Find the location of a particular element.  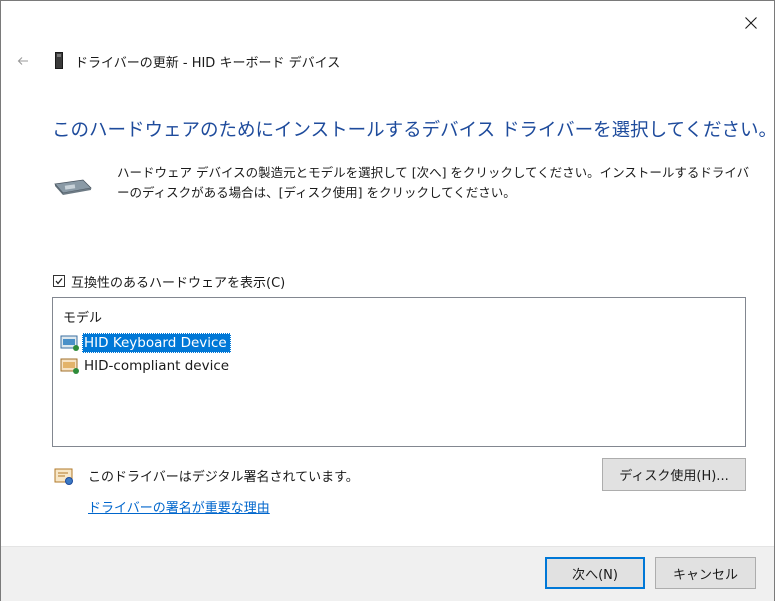

list-item: HID Keyboard Device is located at coordinates (145, 343).